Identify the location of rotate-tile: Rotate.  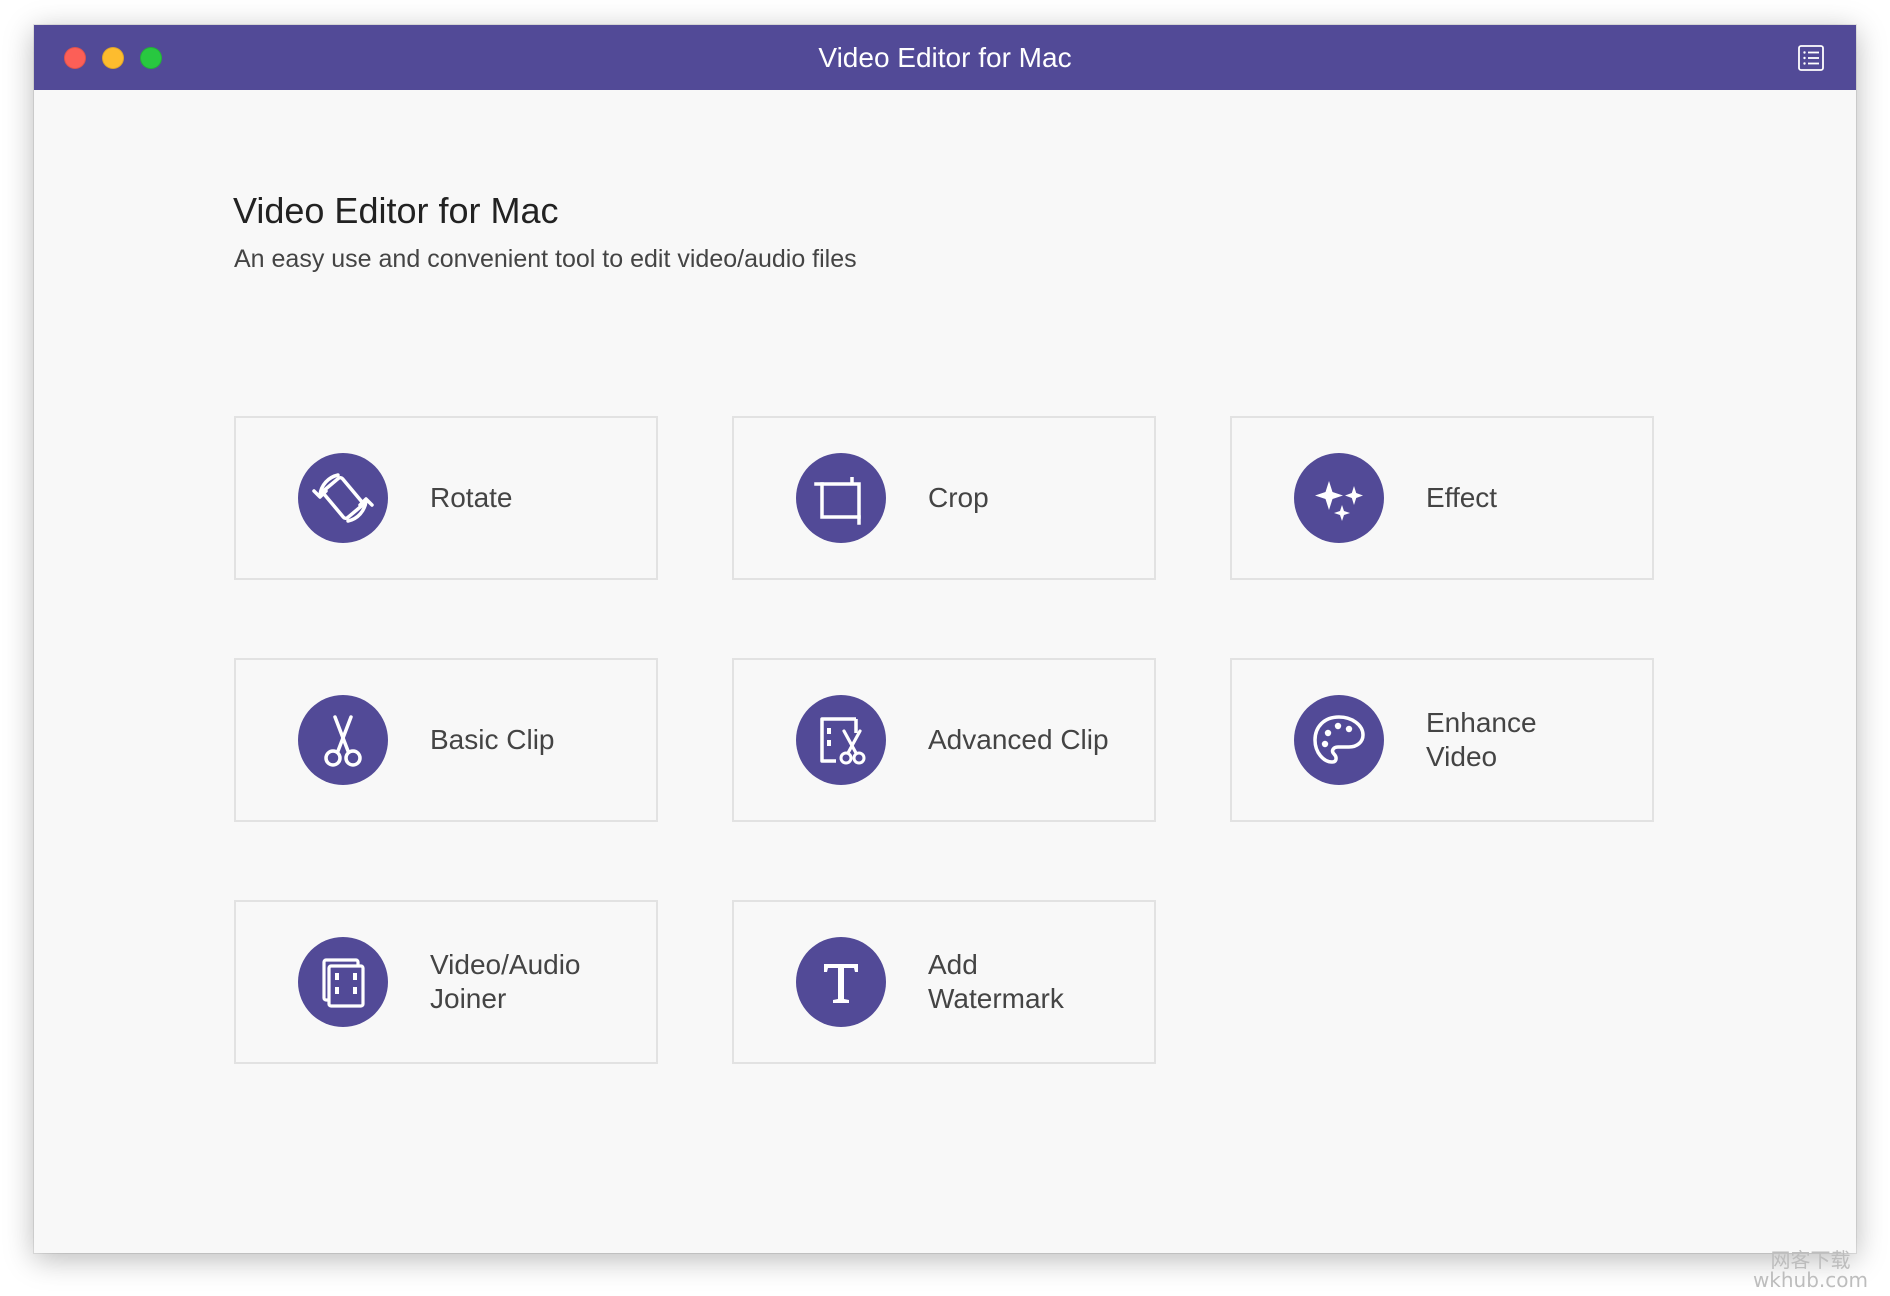
(446, 498).